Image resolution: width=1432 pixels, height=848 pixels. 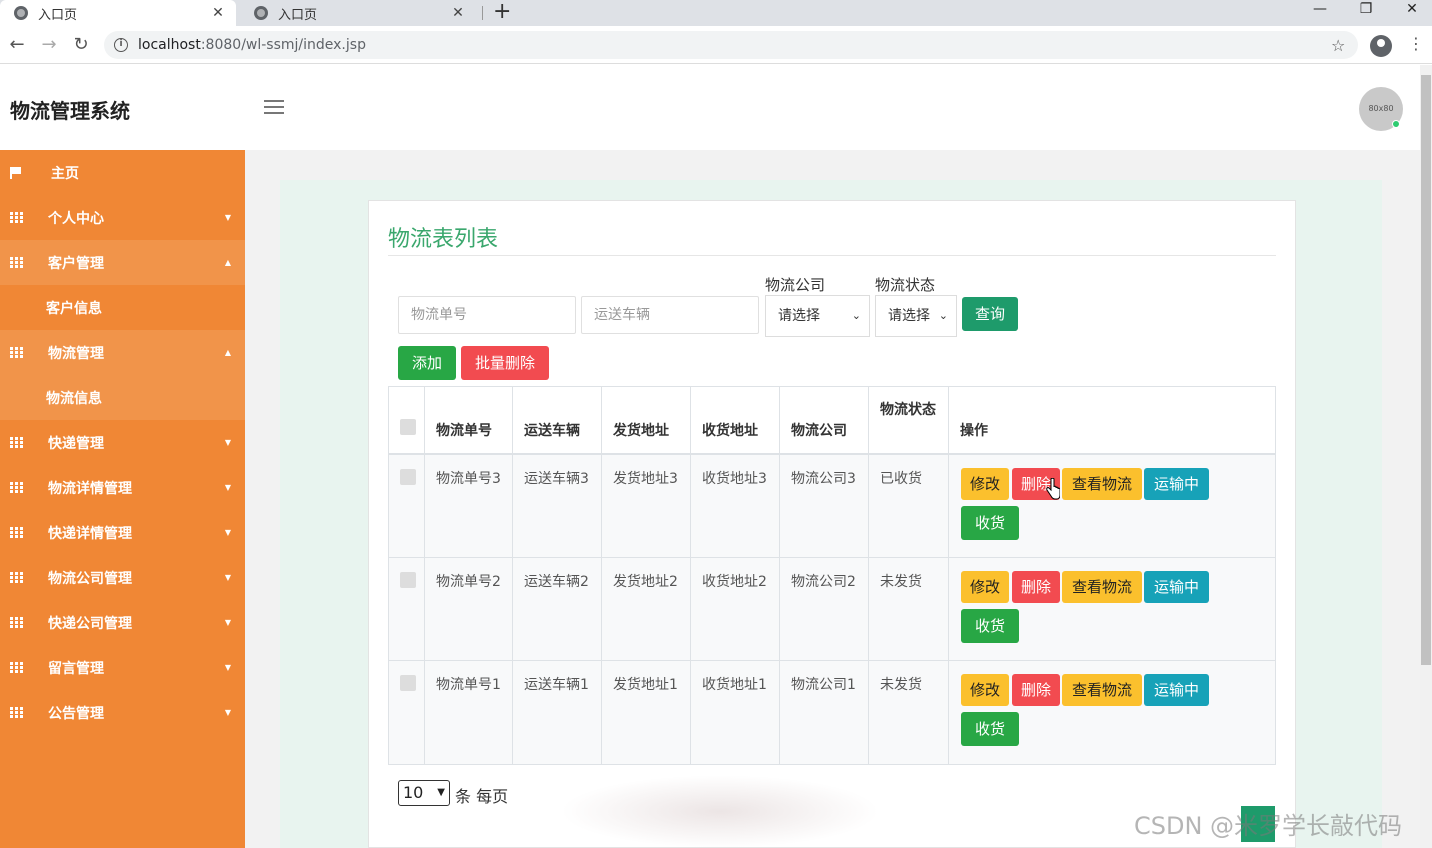 What do you see at coordinates (70, 111) in the screenshot?
I see `brand-title: 物流管理系统` at bounding box center [70, 111].